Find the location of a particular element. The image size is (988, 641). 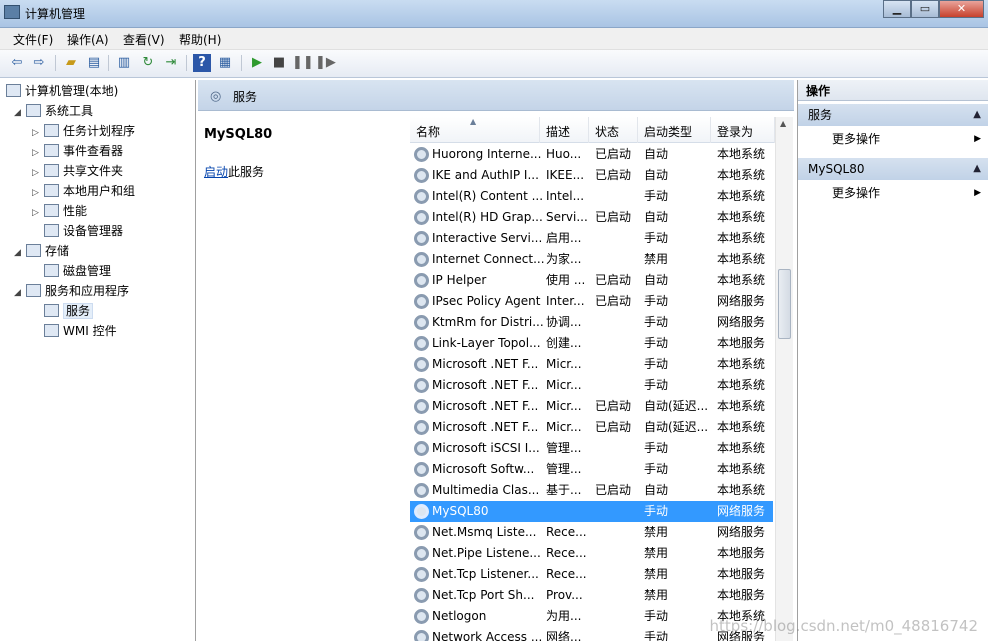

tree-node: ▷ 本地用户和组 is located at coordinates (83, 191).